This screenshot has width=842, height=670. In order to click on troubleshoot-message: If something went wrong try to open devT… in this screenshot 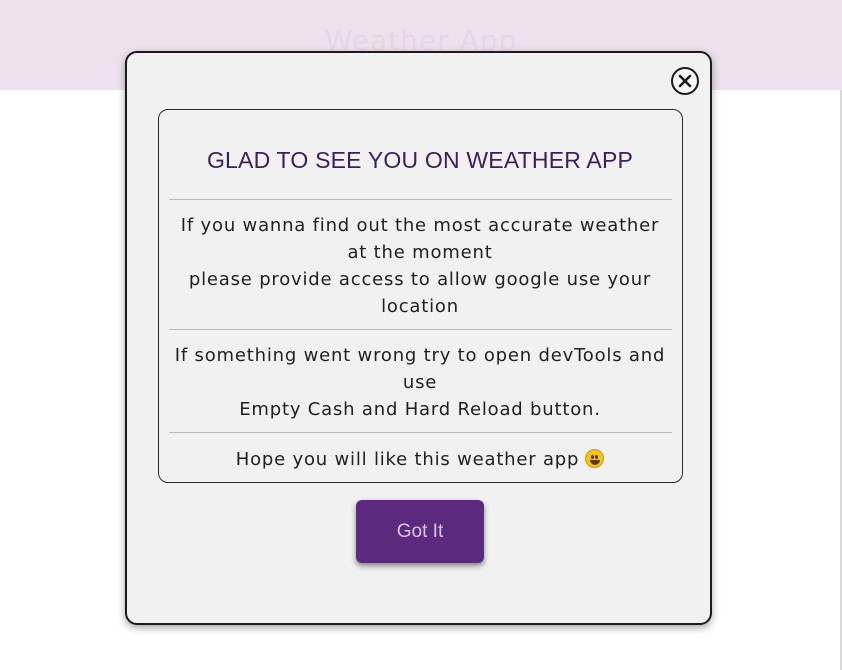, I will do `click(420, 382)`.